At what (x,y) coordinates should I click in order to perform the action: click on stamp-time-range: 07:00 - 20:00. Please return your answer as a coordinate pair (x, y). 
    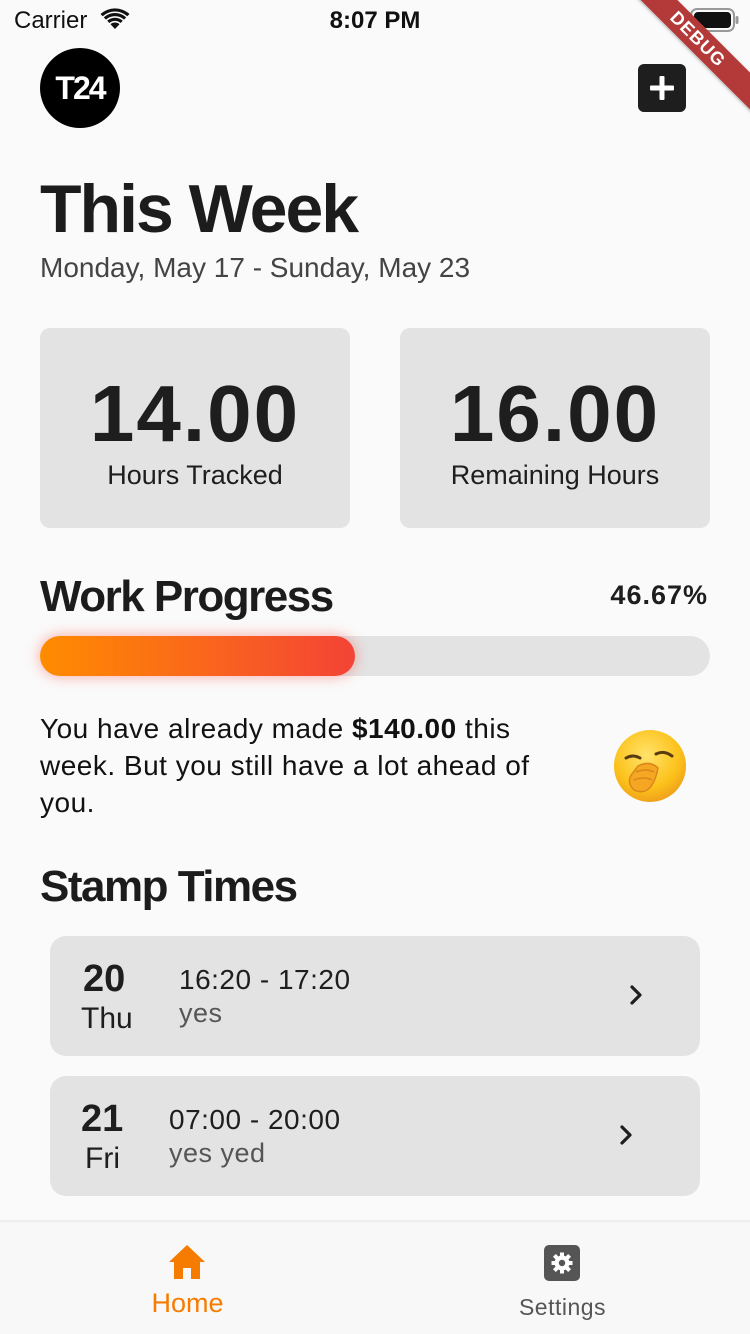
    Looking at the image, I should click on (255, 1119).